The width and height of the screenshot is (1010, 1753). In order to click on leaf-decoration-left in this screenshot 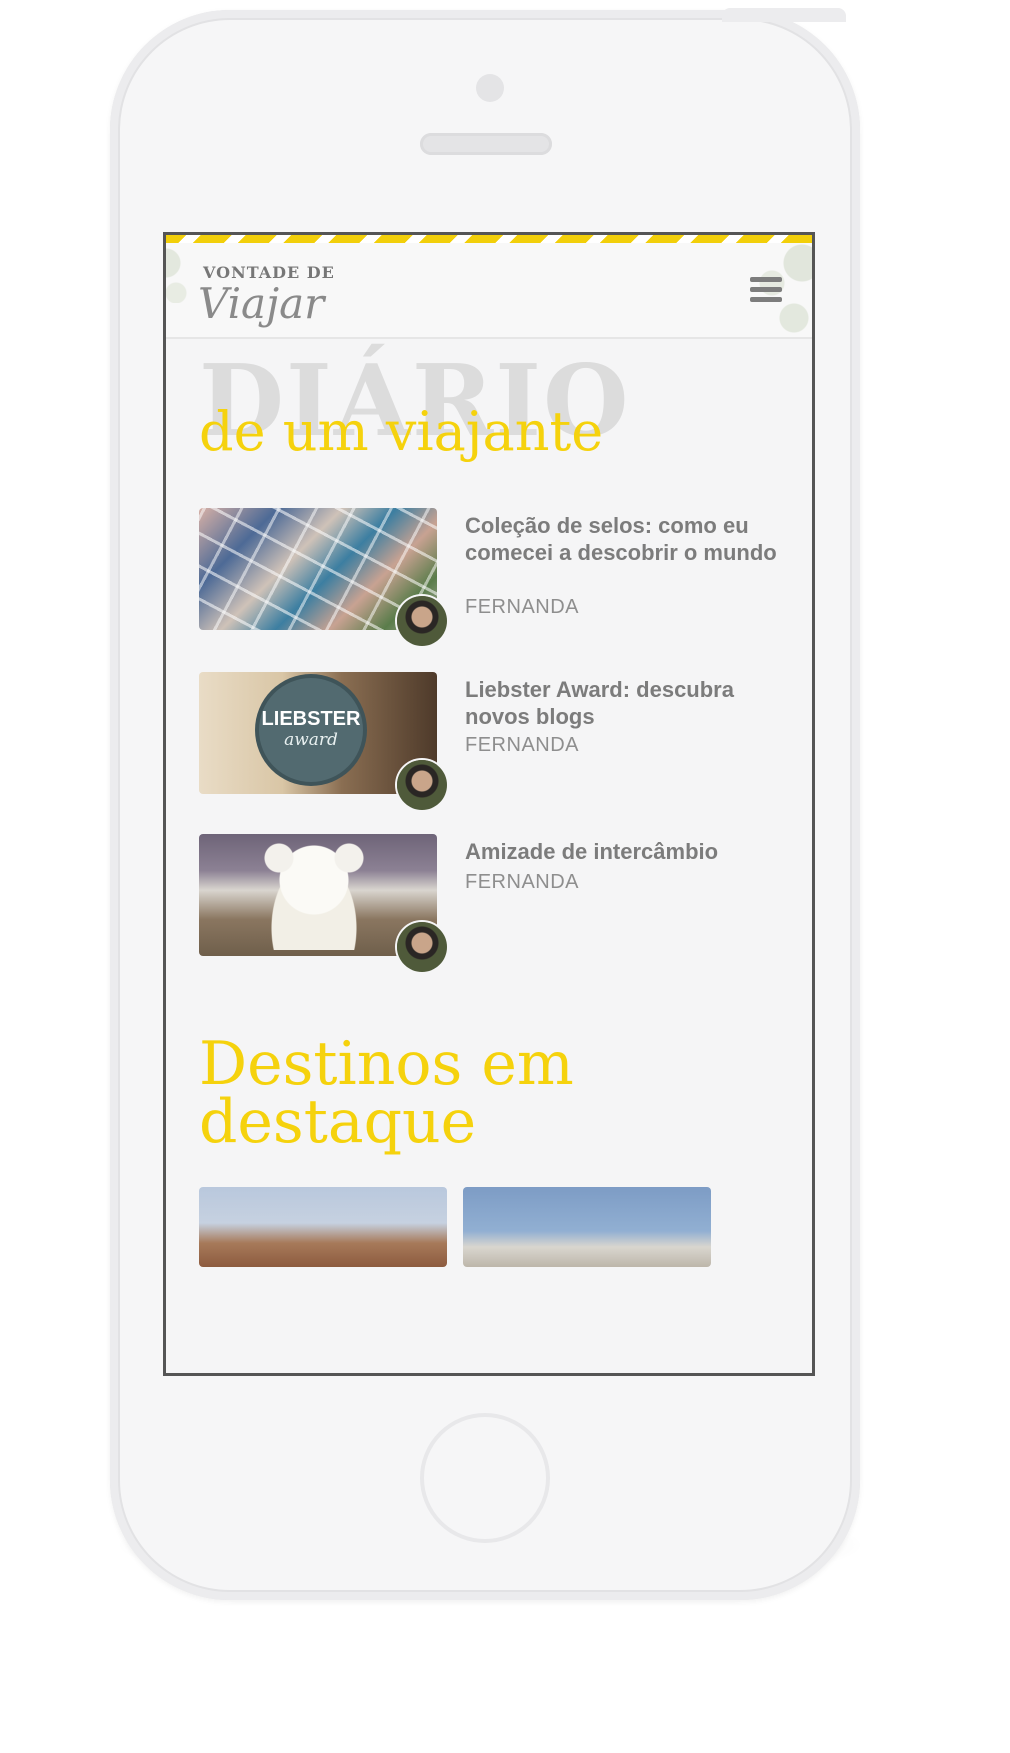, I will do `click(180, 273)`.